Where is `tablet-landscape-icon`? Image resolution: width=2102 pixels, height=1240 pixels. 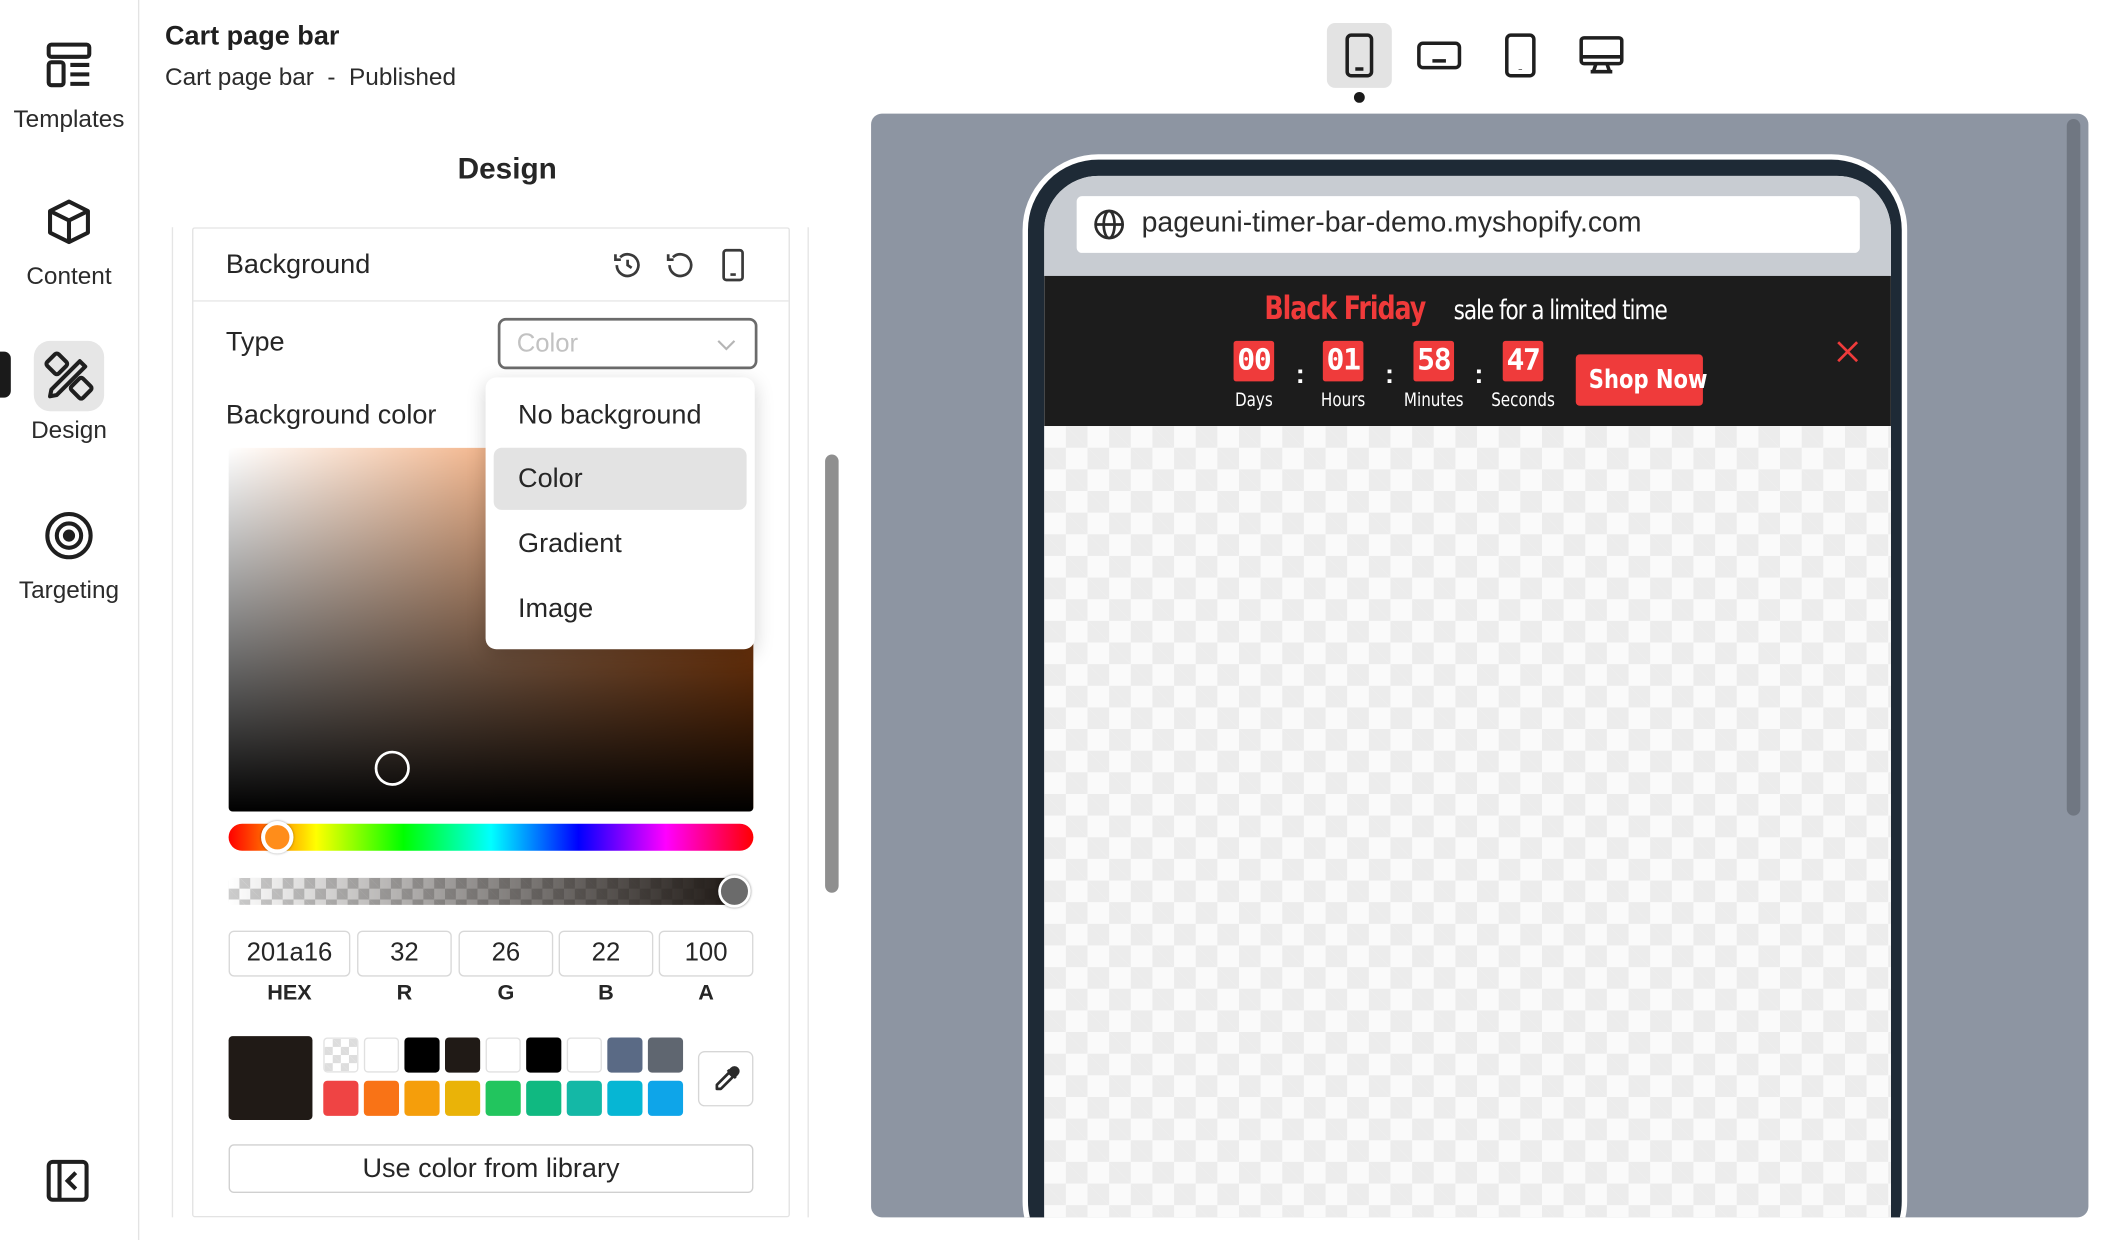
tablet-landscape-icon is located at coordinates (1439, 55).